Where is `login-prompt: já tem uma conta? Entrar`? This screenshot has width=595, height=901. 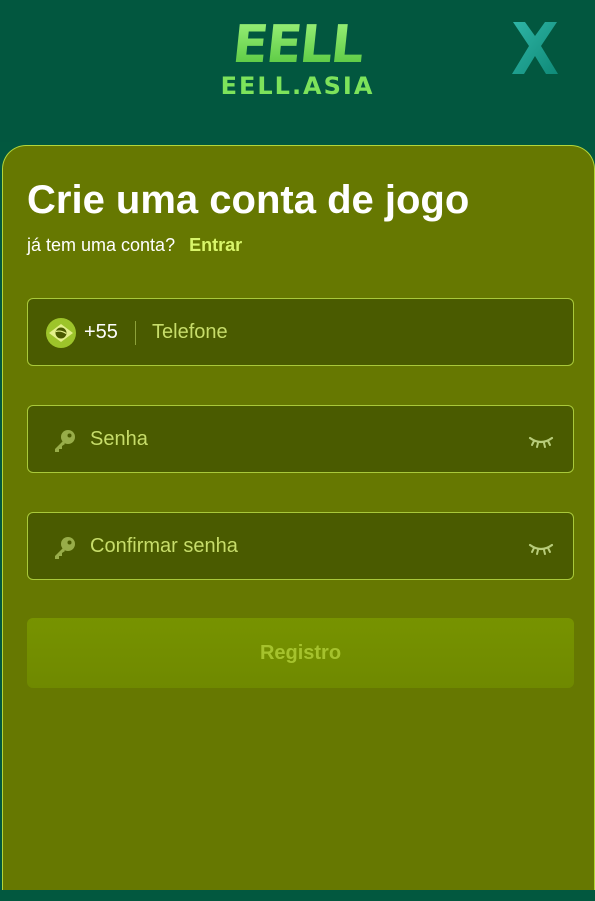 login-prompt: já tem uma conta? Entrar is located at coordinates (134, 245).